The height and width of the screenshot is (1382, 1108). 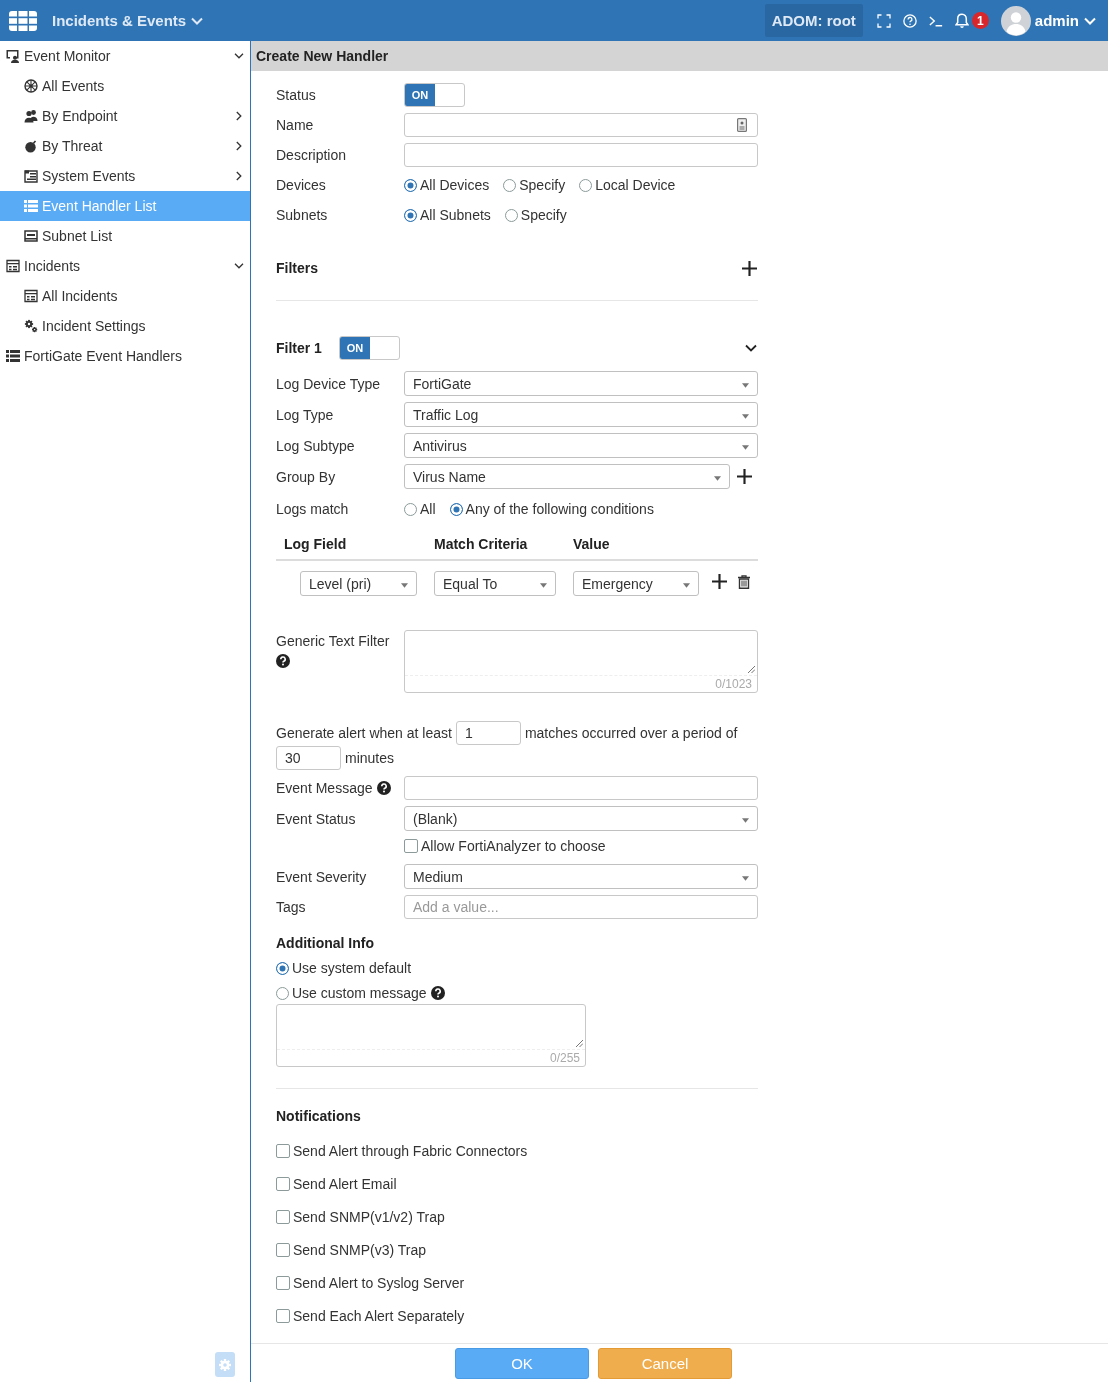 I want to click on checkbox-option: Send Alert Email, so click(x=336, y=1184).